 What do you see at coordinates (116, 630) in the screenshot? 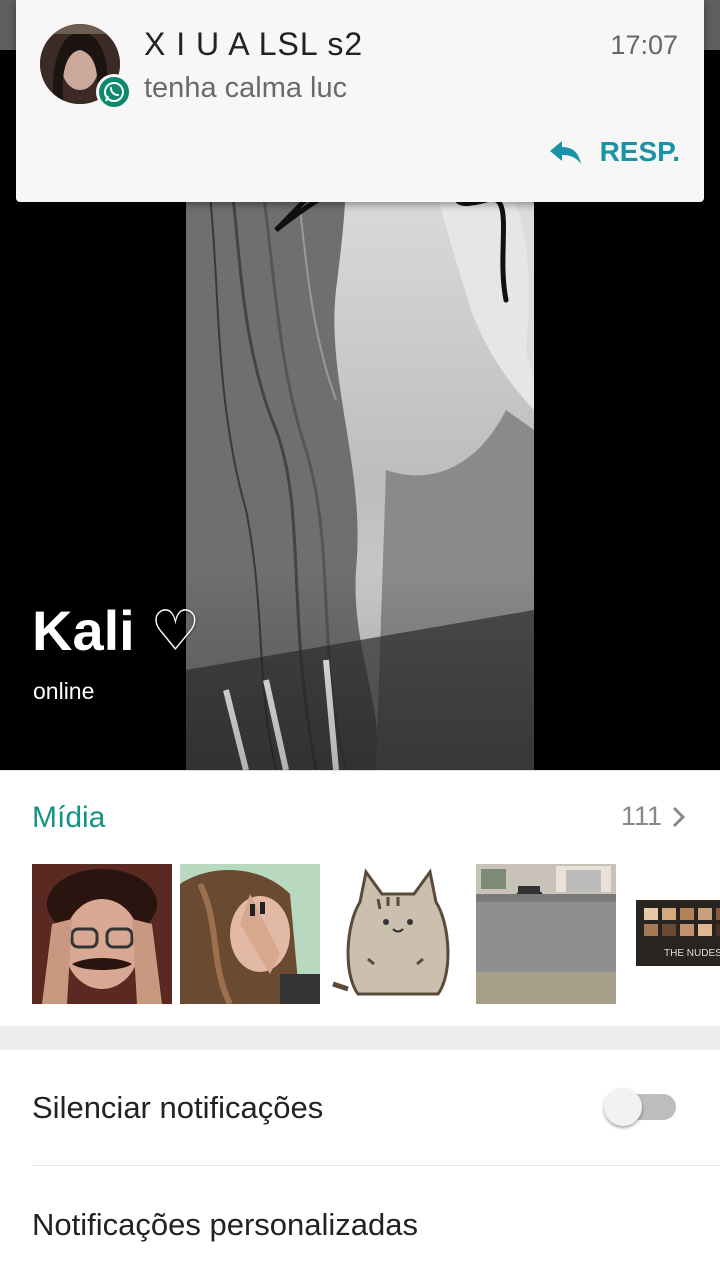
I see `contact-name: Kali ♡` at bounding box center [116, 630].